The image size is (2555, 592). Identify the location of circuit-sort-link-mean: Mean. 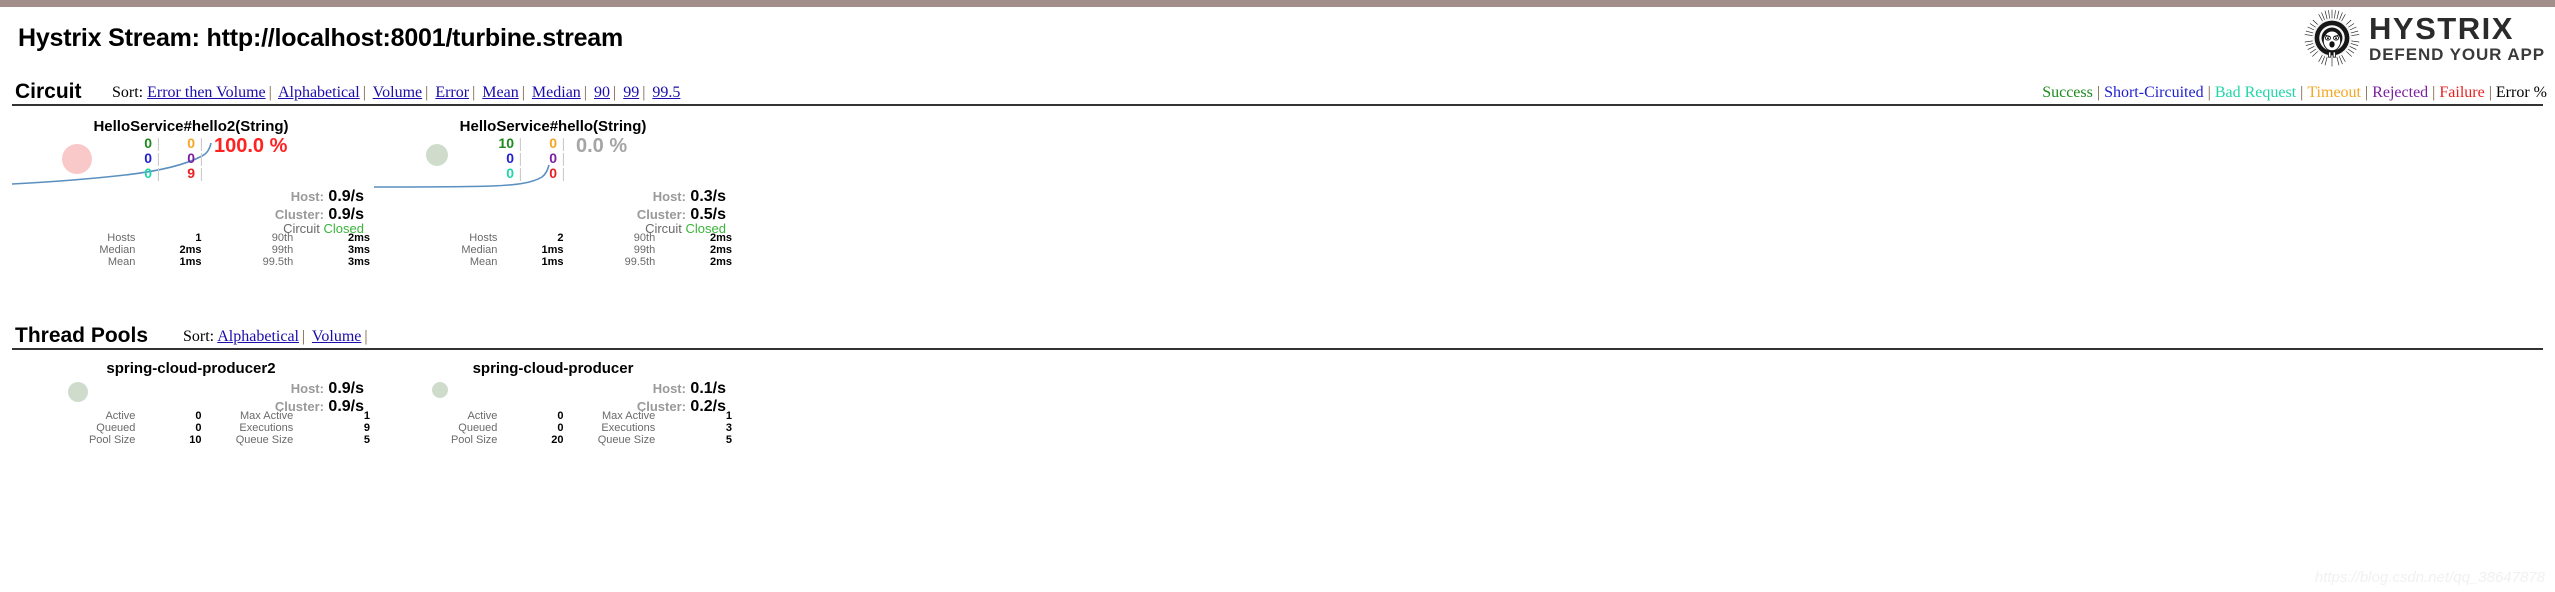
(500, 92).